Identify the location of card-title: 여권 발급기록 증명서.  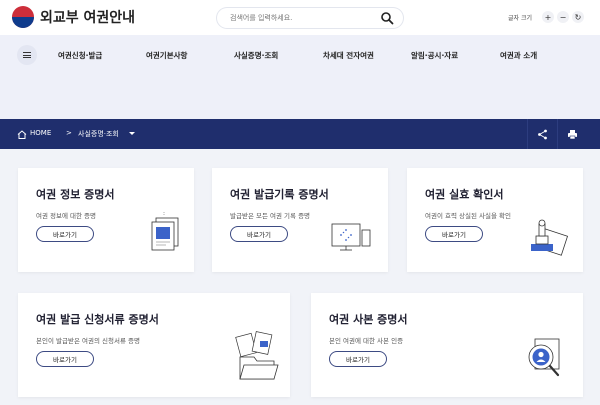
(279, 194).